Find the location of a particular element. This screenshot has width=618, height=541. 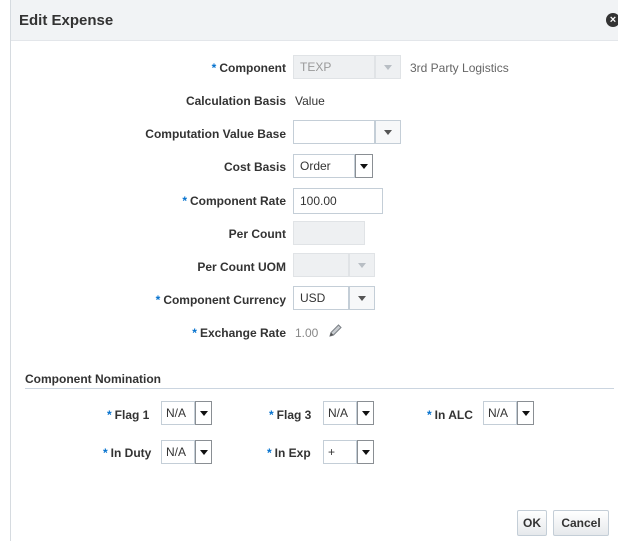

flag3-label-text: Flag 3 is located at coordinates (294, 415).